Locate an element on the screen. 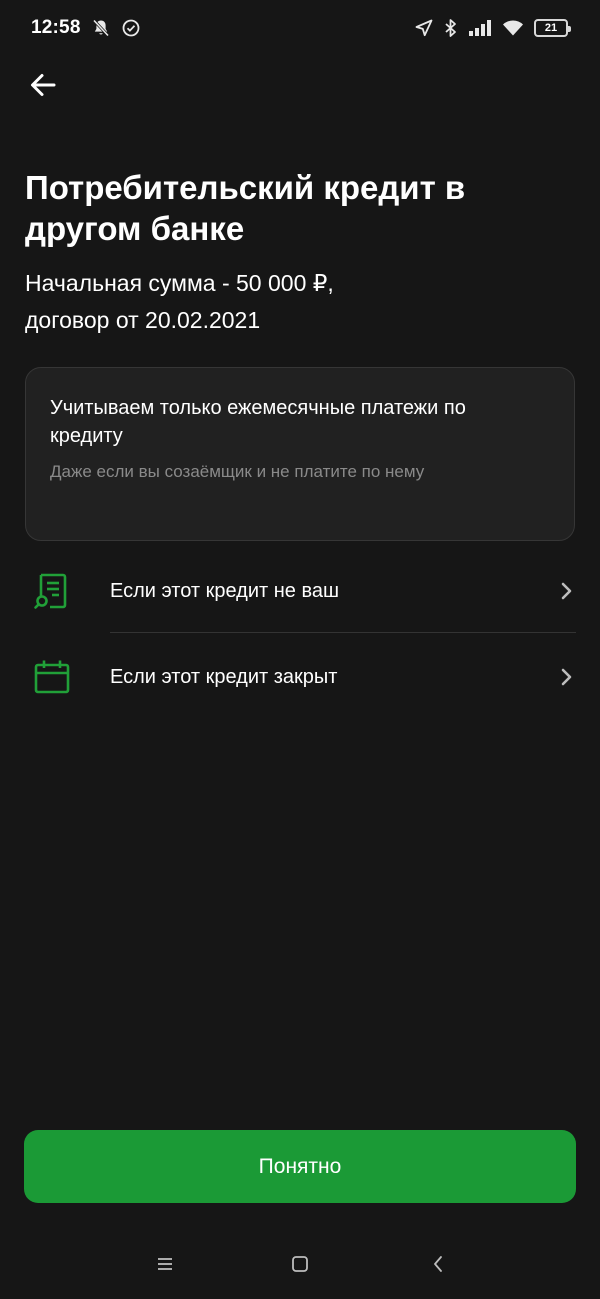 The width and height of the screenshot is (600, 1299). page-title: Потребительский кредит в другом банке is located at coordinates (245, 208).